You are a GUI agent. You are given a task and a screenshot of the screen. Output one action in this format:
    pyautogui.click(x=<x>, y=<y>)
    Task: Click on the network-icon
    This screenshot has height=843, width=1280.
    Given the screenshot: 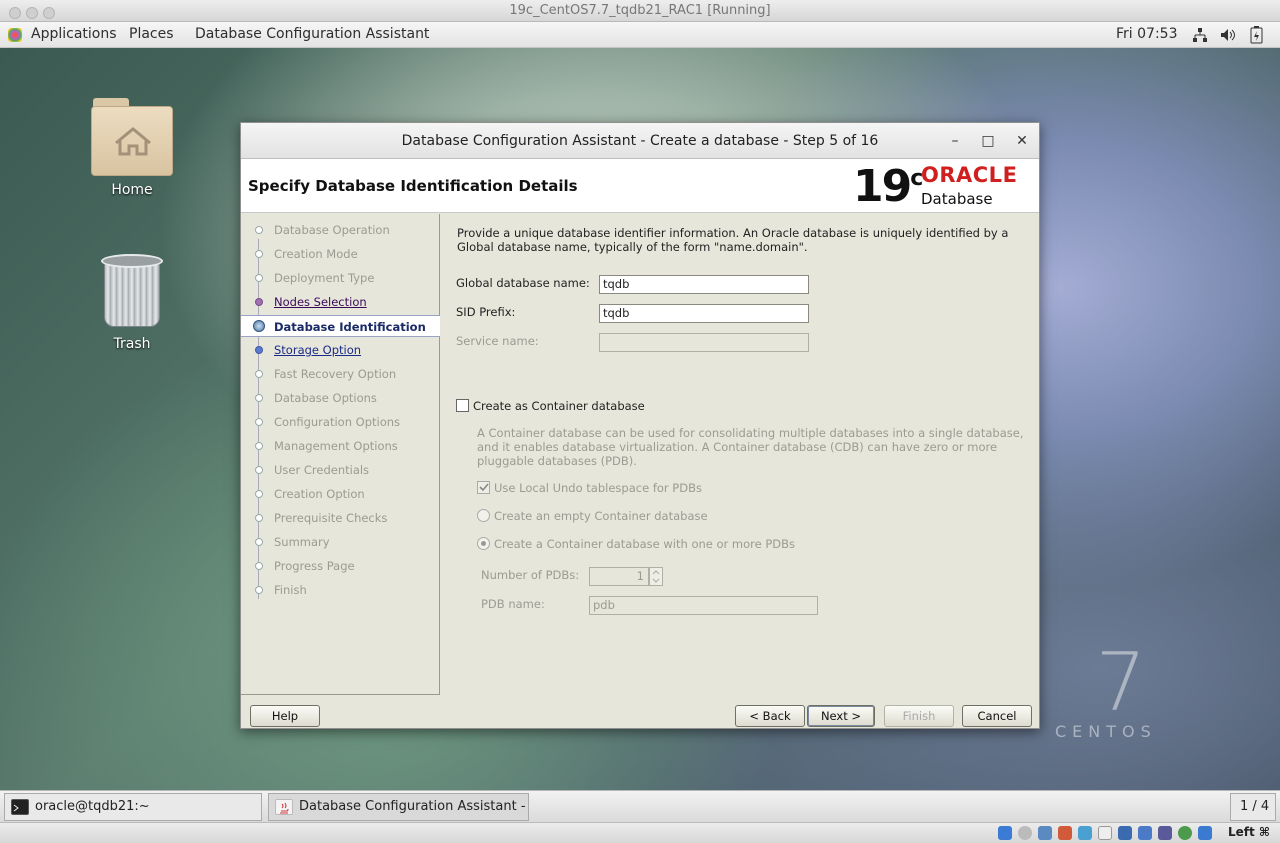 What is the action you would take?
    pyautogui.click(x=1200, y=37)
    